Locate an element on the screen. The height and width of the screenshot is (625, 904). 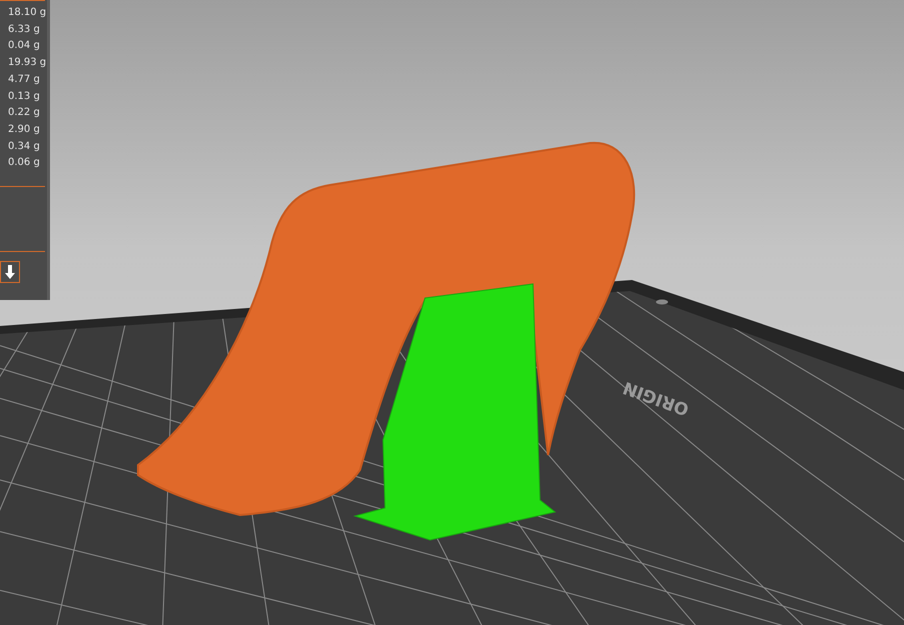
filament-weight: 6.33 g is located at coordinates (24, 29).